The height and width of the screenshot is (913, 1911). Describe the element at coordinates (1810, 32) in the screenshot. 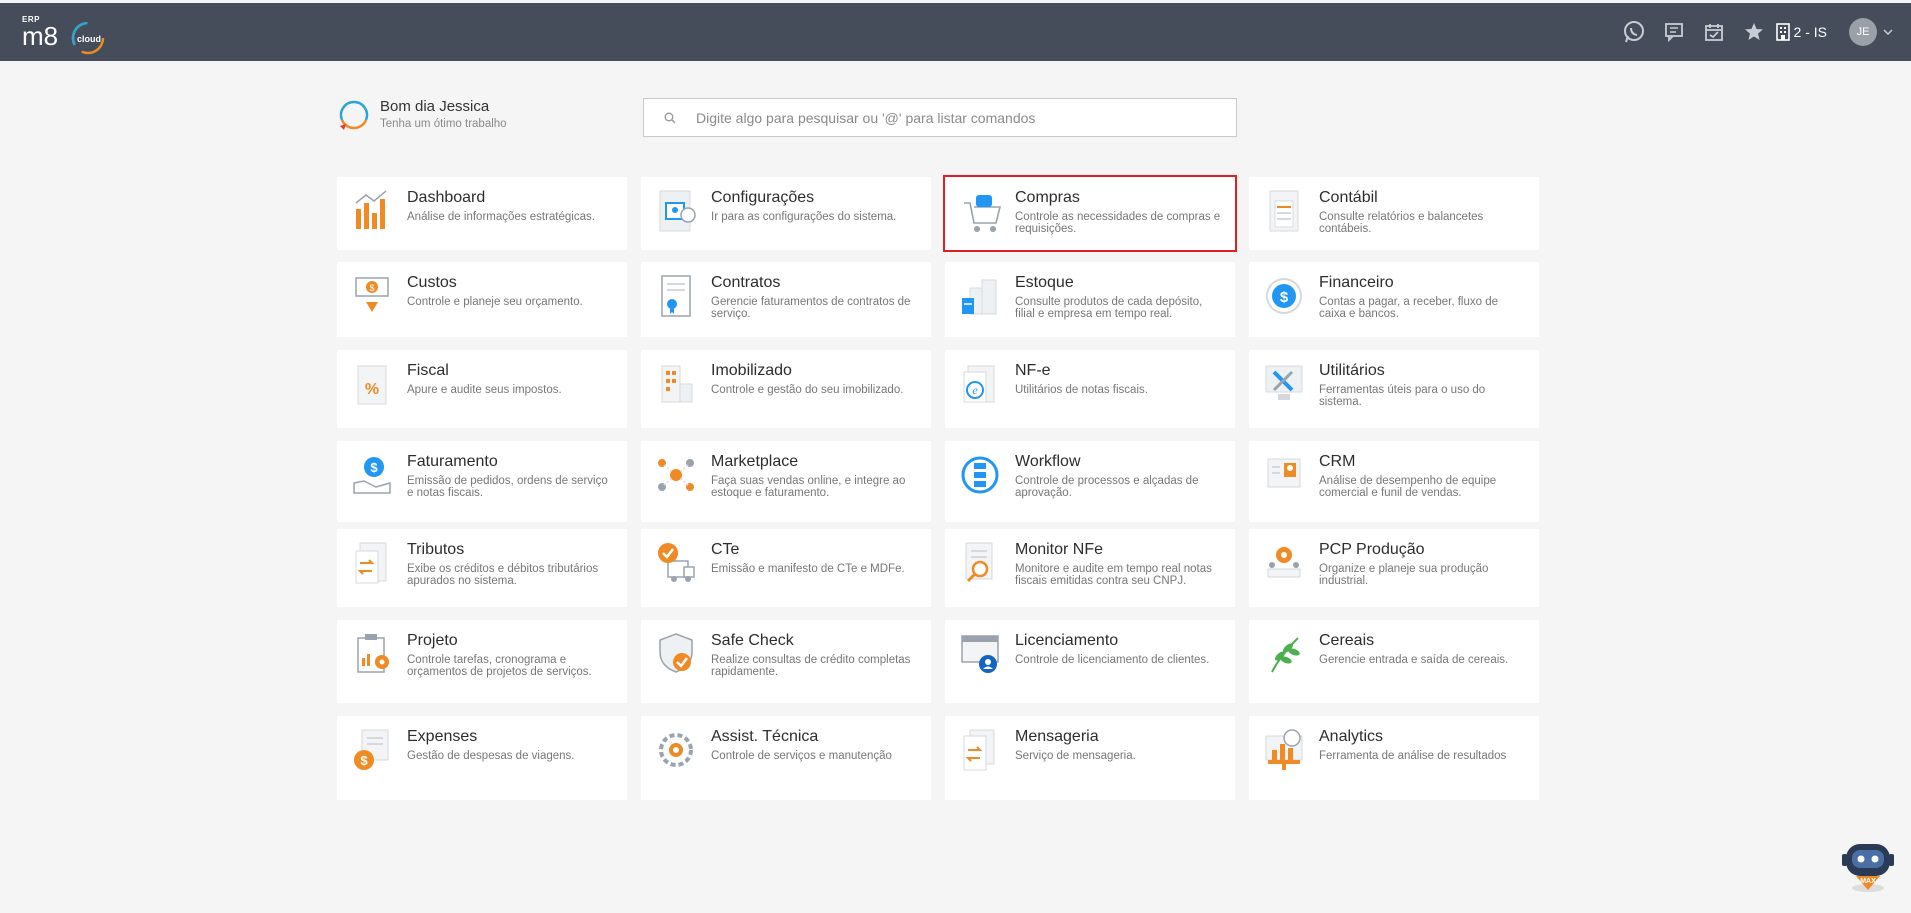

I see `company-label: 2 - IS` at that location.